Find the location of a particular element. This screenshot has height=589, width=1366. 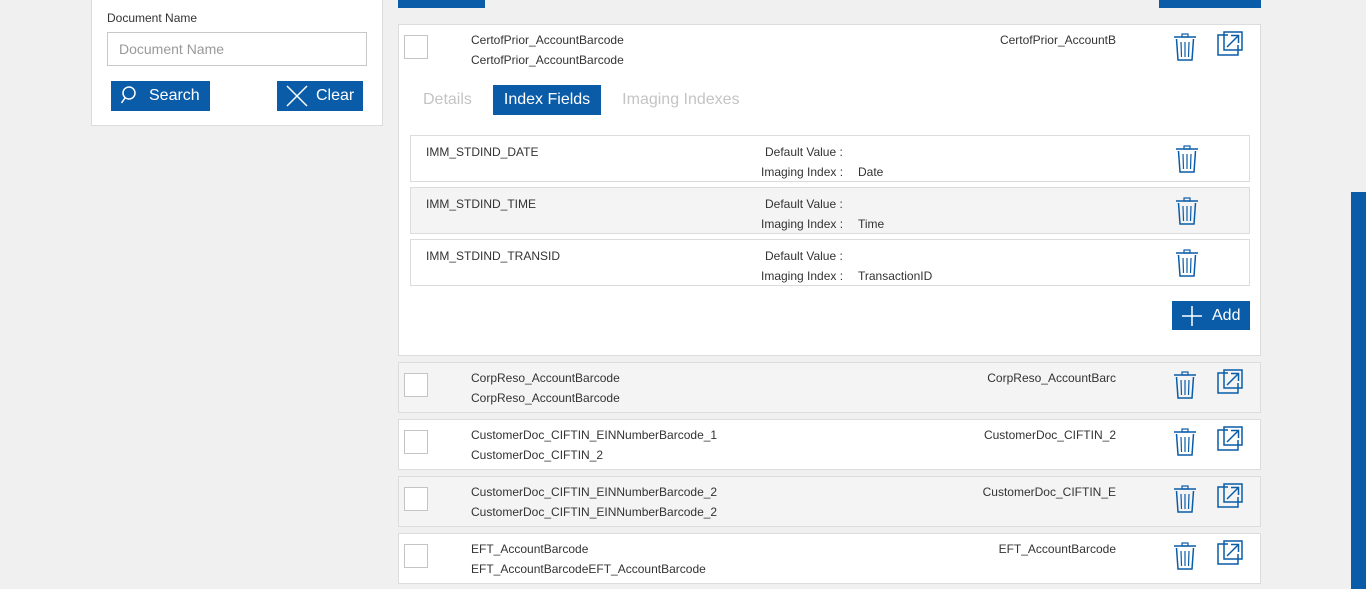

search-button: Search is located at coordinates (160, 96).